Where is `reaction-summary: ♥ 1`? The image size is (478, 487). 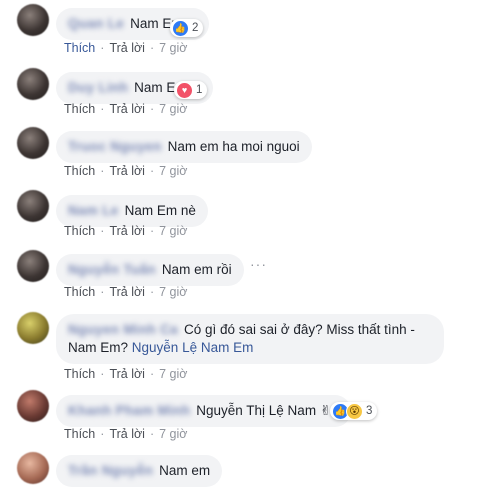 reaction-summary: ♥ 1 is located at coordinates (191, 90).